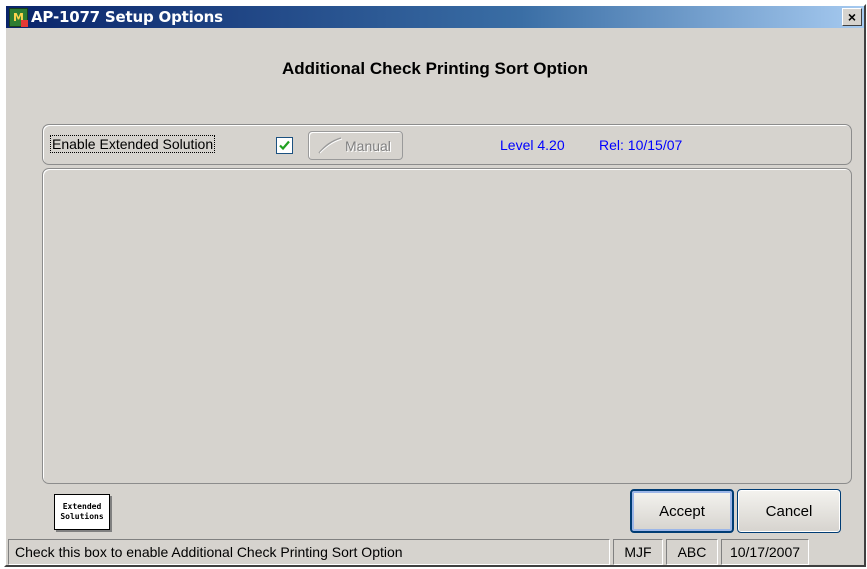  I want to click on enable-extended-solution-checkbox, so click(284, 145).